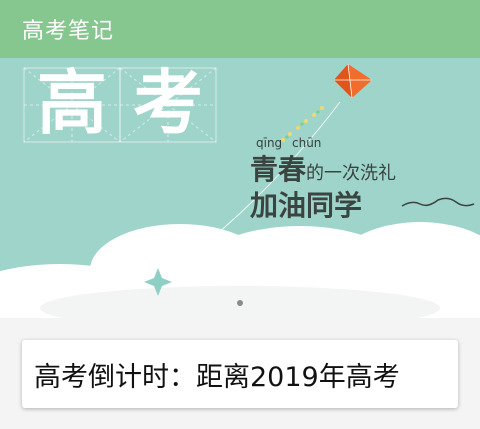  What do you see at coordinates (306, 205) in the screenshot?
I see `slogan-line-2: 加油同学` at bounding box center [306, 205].